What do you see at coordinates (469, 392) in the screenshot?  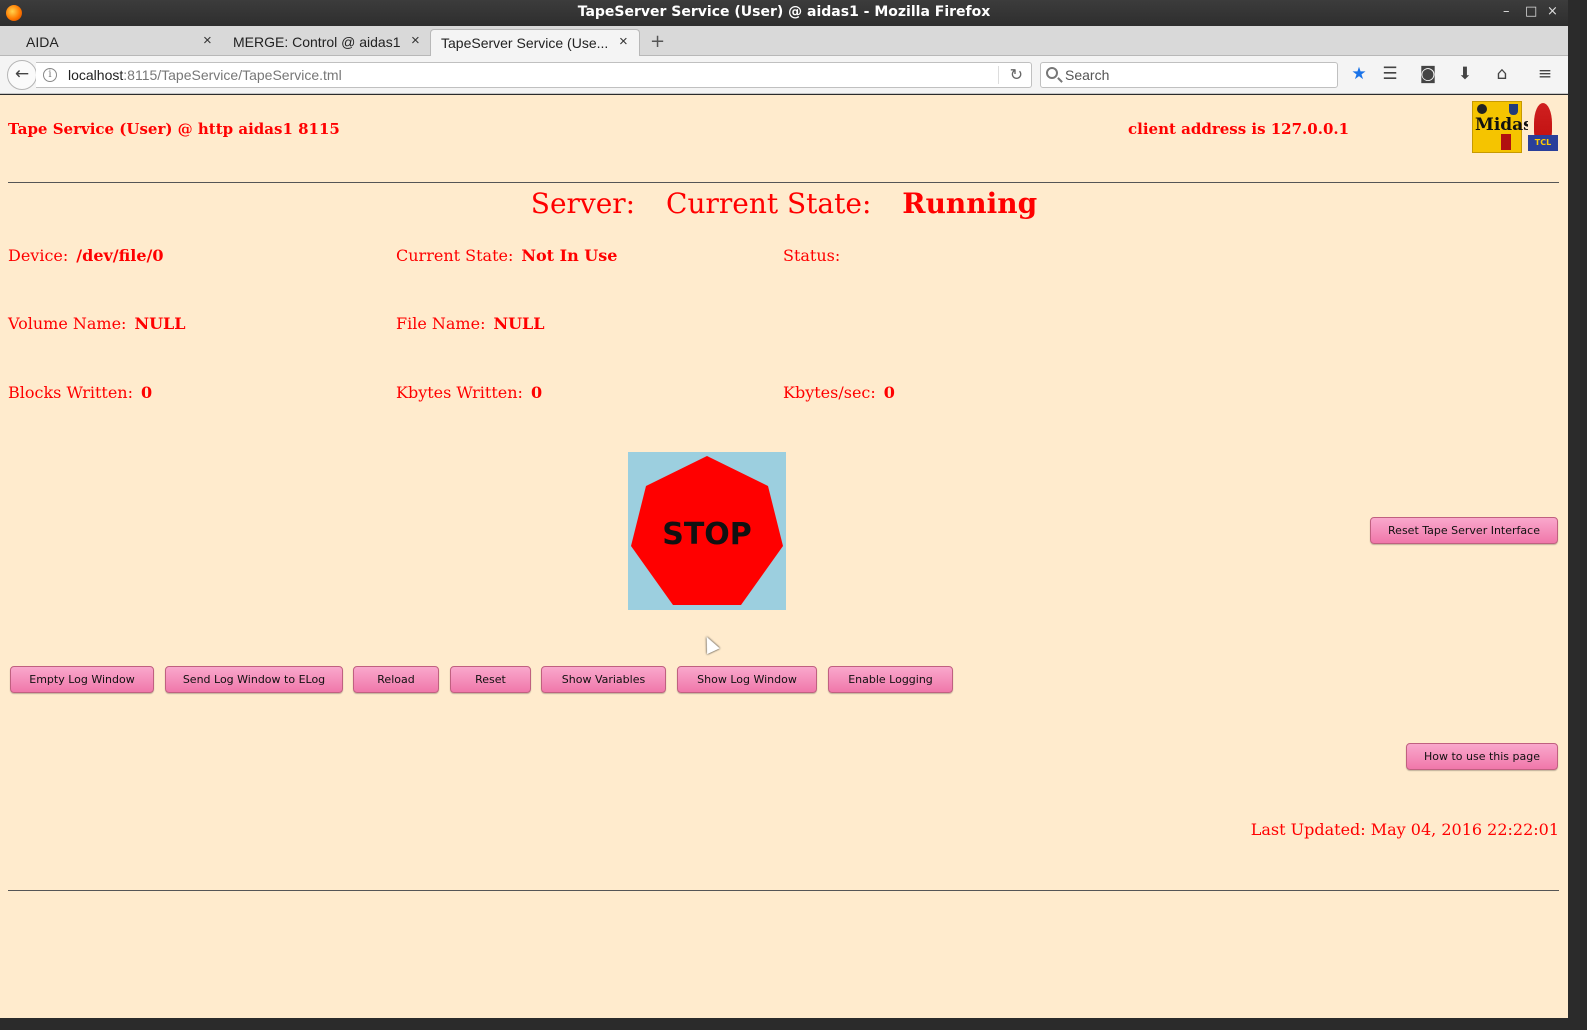 I see `kbytes-written-field: Kbytes Written: 0` at bounding box center [469, 392].